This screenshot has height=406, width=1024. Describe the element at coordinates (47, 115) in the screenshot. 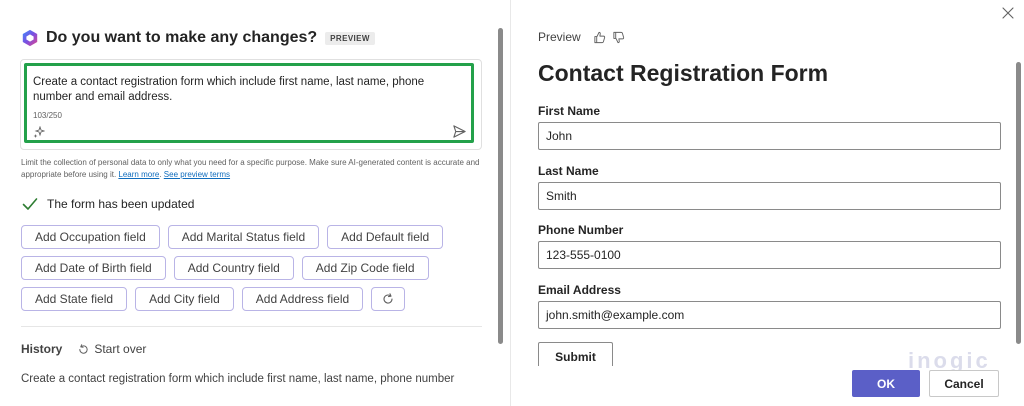

I see `character-counter: 103/250` at that location.